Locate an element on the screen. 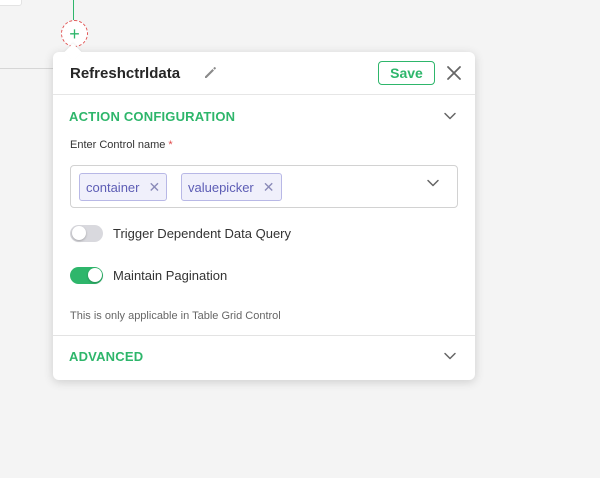 This screenshot has height=478, width=600. maintain-pagination-toggle is located at coordinates (86, 275).